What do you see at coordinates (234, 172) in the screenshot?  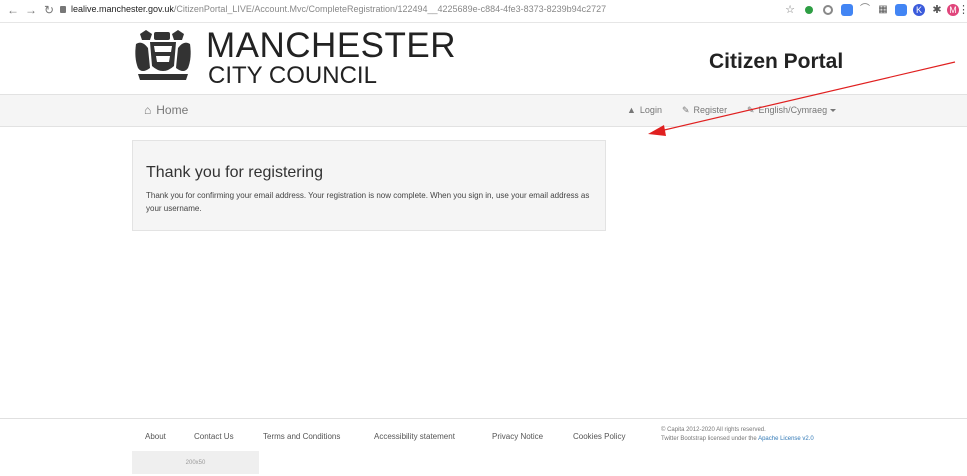 I see `panel-title: Thank you for registering` at bounding box center [234, 172].